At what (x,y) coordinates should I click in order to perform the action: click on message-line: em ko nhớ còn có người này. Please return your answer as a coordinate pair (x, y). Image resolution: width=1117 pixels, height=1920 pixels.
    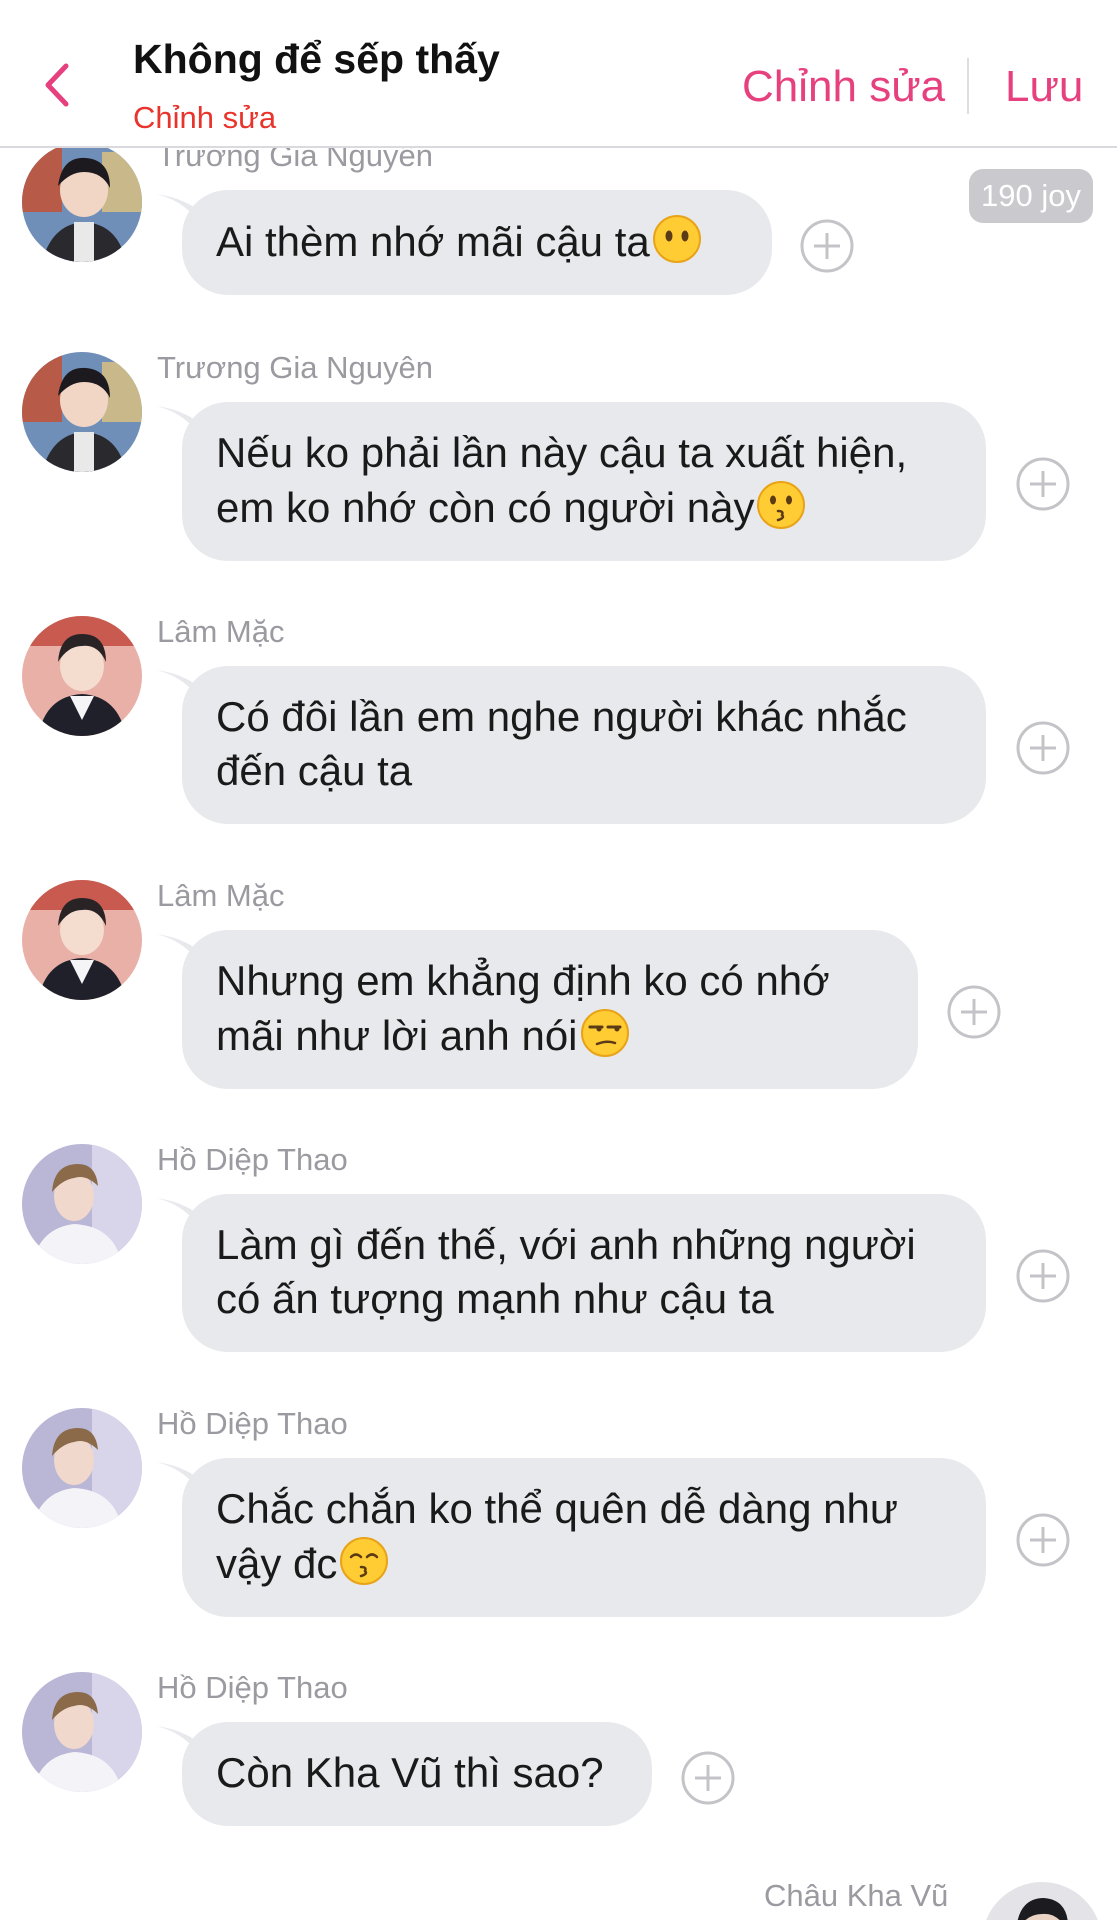
    Looking at the image, I should click on (485, 507).